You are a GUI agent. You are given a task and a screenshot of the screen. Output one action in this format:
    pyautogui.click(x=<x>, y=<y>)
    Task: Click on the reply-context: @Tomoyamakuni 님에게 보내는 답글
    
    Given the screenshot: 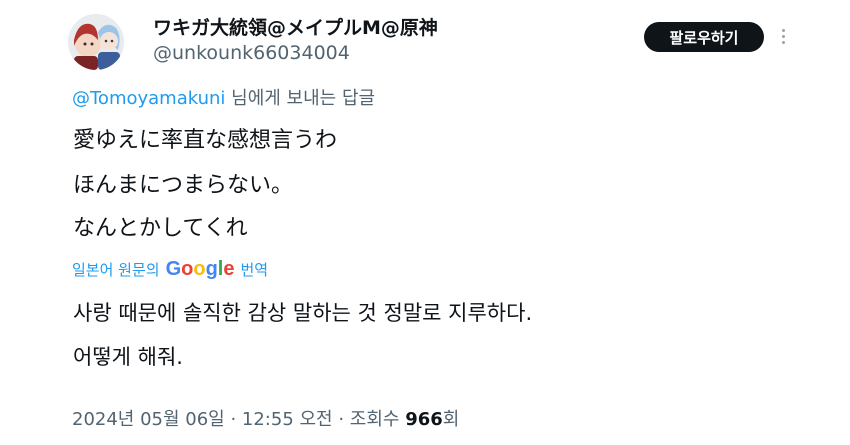 What is the action you would take?
    pyautogui.click(x=223, y=97)
    